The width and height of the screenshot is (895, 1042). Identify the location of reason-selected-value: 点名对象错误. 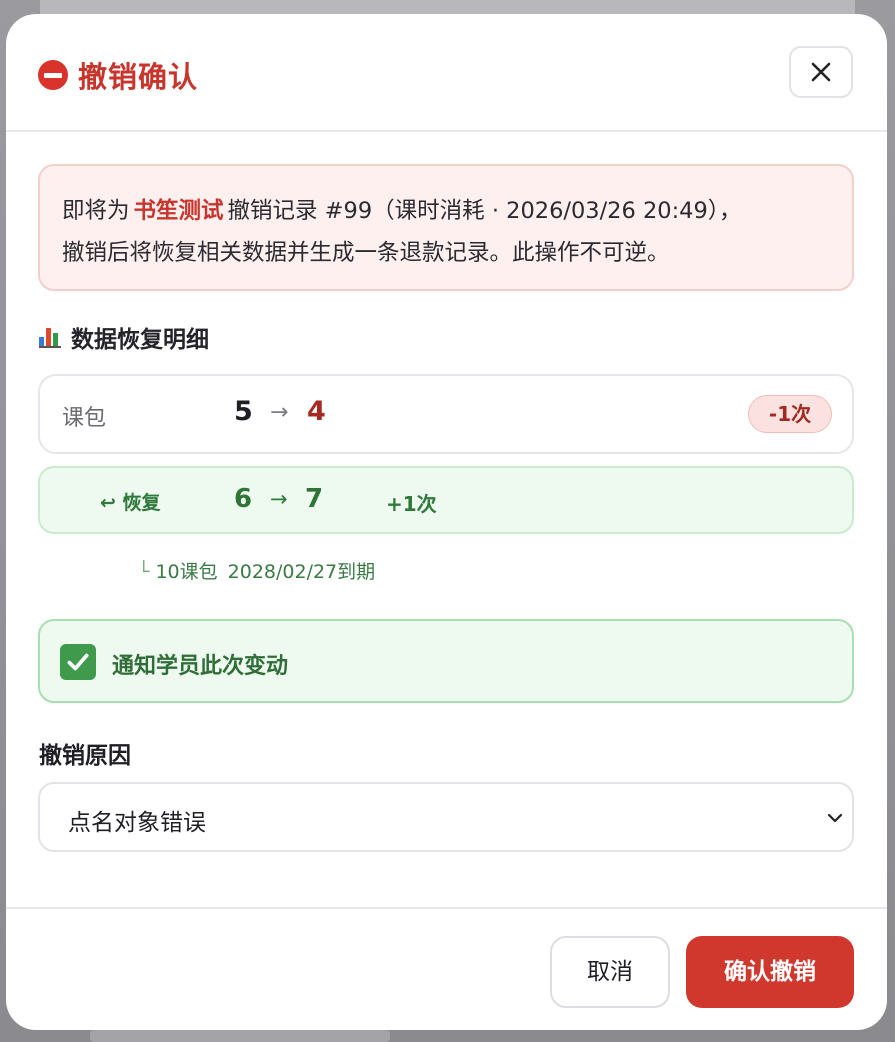
(137, 823).